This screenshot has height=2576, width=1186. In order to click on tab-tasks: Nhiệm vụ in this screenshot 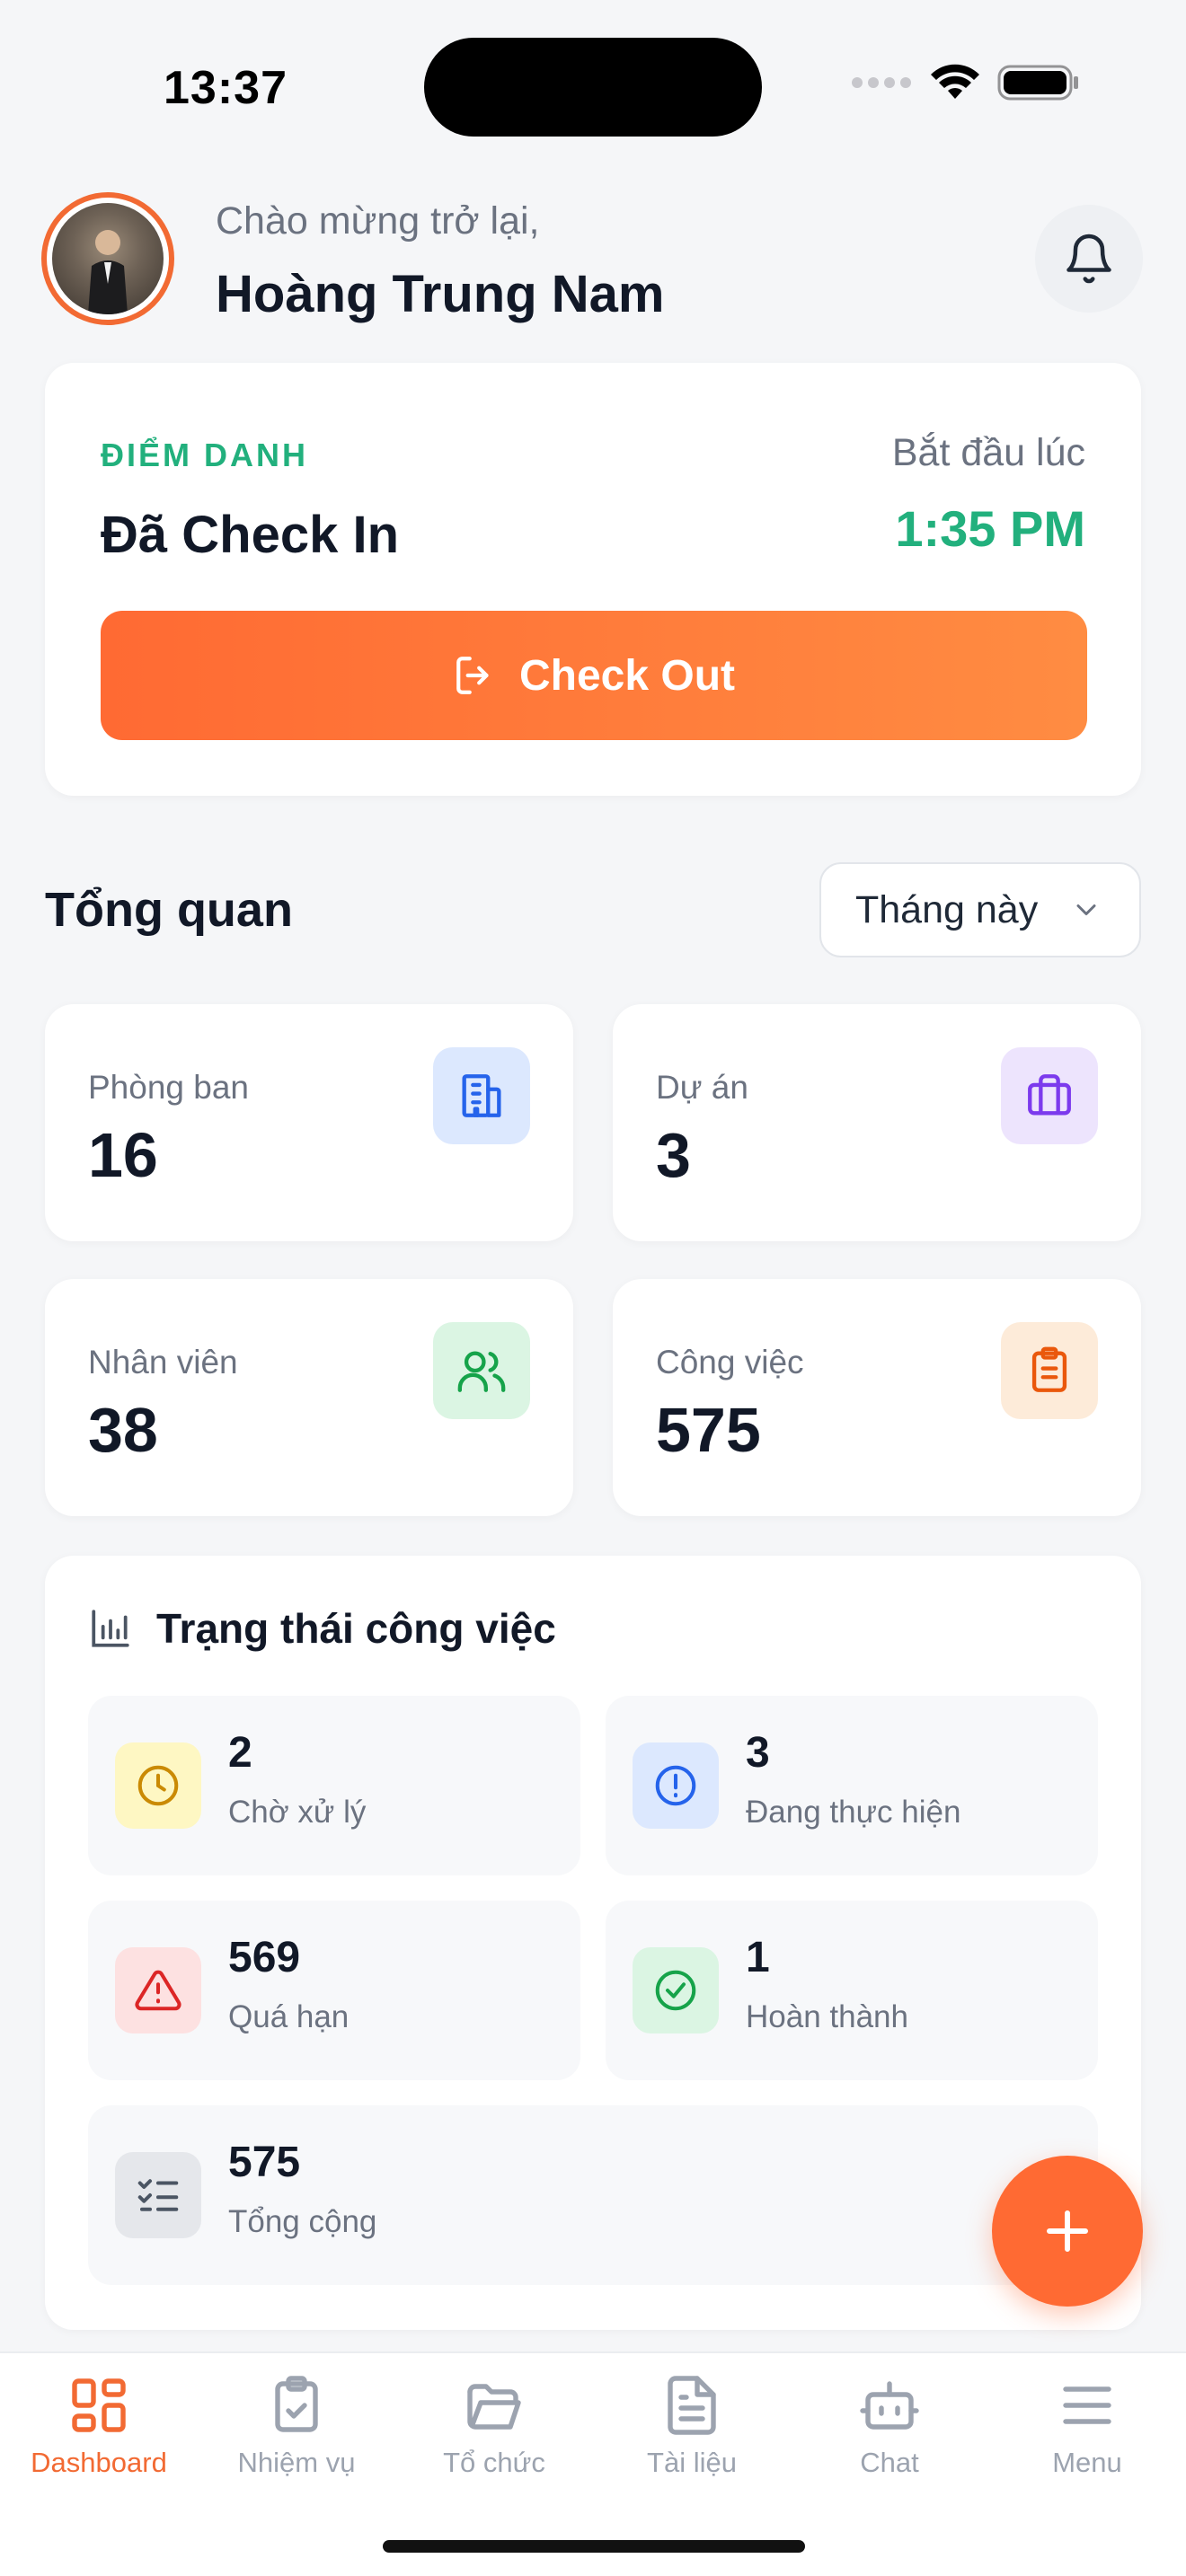, I will do `click(296, 2426)`.